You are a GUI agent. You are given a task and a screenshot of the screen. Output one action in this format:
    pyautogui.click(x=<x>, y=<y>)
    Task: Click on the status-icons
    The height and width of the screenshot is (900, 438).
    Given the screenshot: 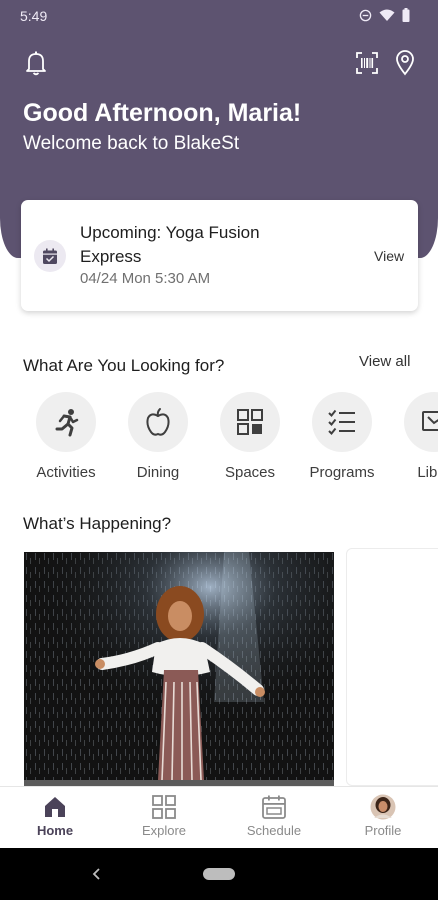 What is the action you would take?
    pyautogui.click(x=384, y=15)
    